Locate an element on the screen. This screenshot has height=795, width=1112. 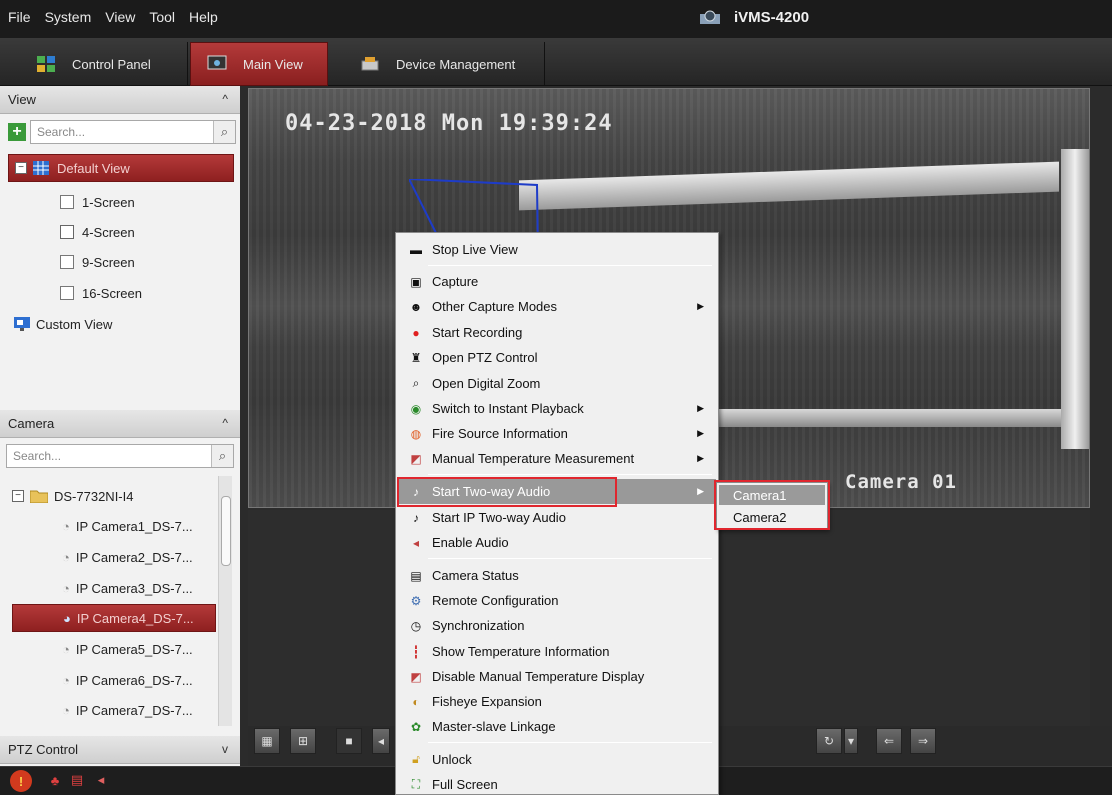
menu-item-unlock: 🔓︎ Unlock is located at coordinates (557, 759).